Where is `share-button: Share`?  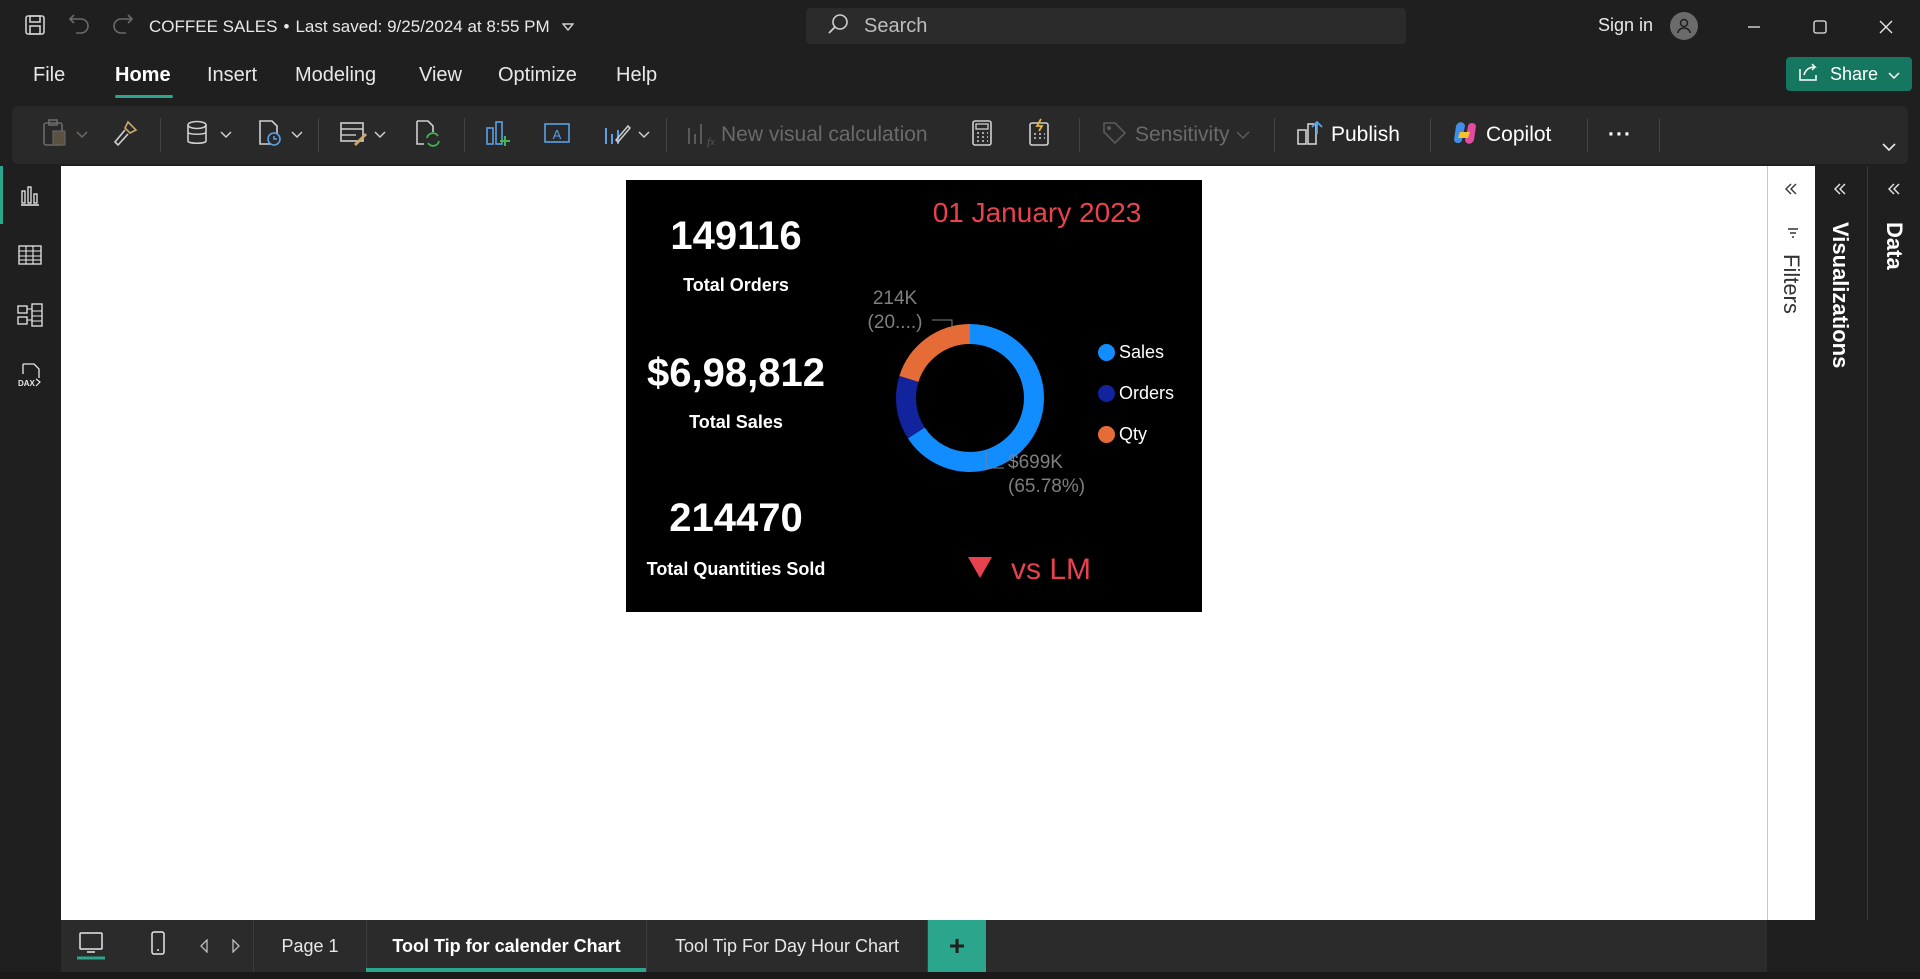 share-button: Share is located at coordinates (1849, 74).